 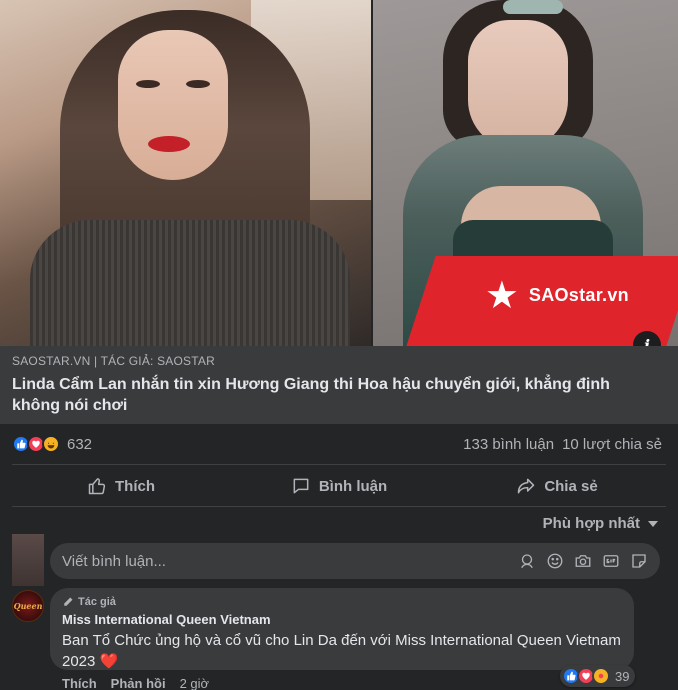 I want to click on avatar-logo-text: Queen, so click(x=28, y=606).